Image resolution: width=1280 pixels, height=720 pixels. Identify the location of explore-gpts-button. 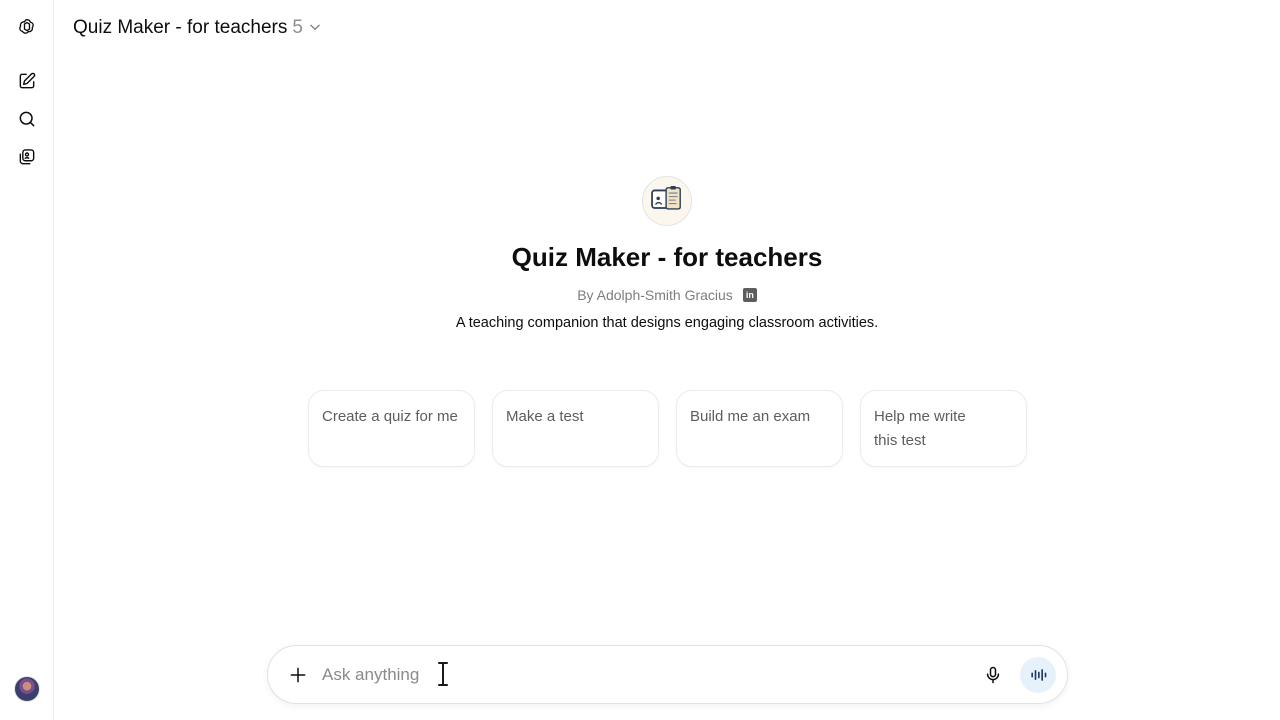
(27, 157).